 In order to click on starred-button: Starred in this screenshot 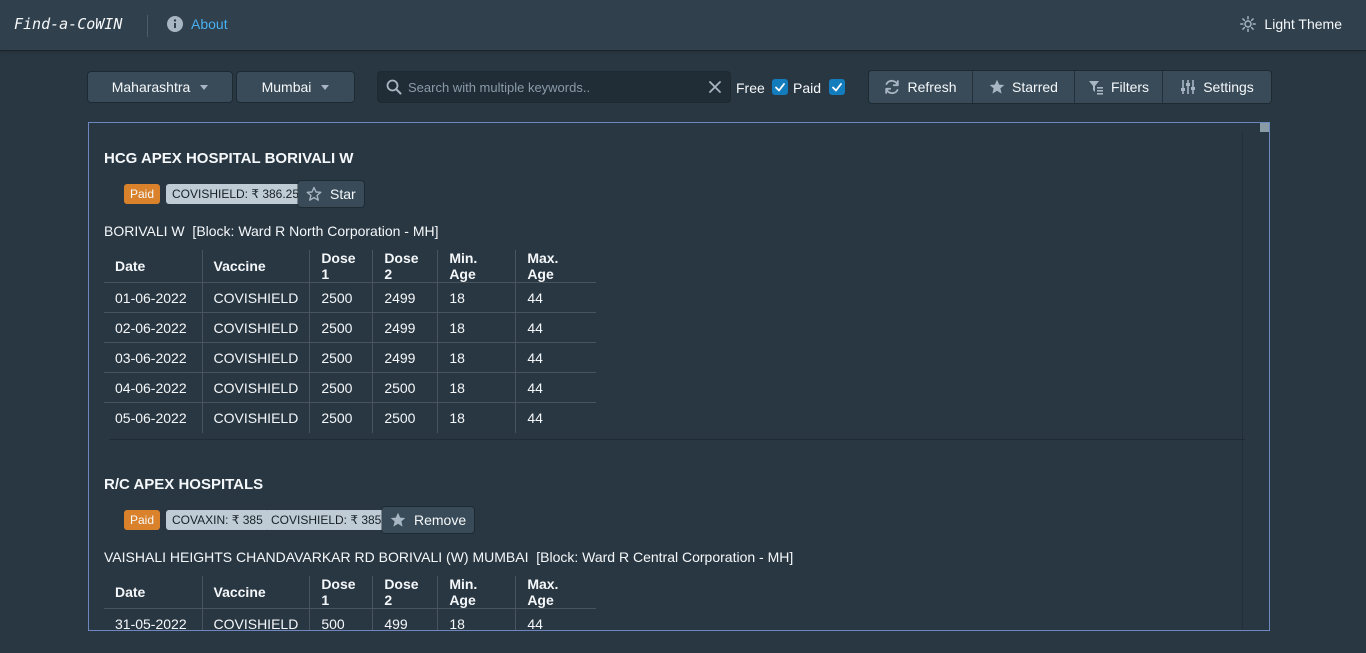, I will do `click(1024, 87)`.